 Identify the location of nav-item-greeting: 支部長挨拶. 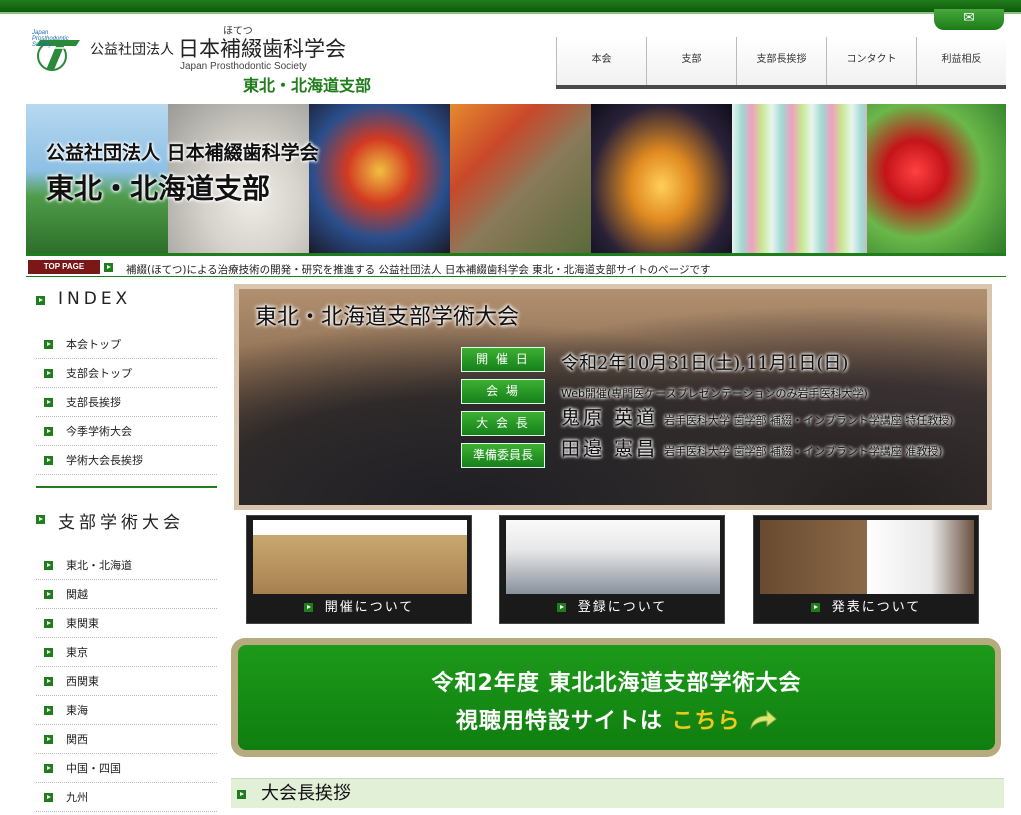
(781, 61).